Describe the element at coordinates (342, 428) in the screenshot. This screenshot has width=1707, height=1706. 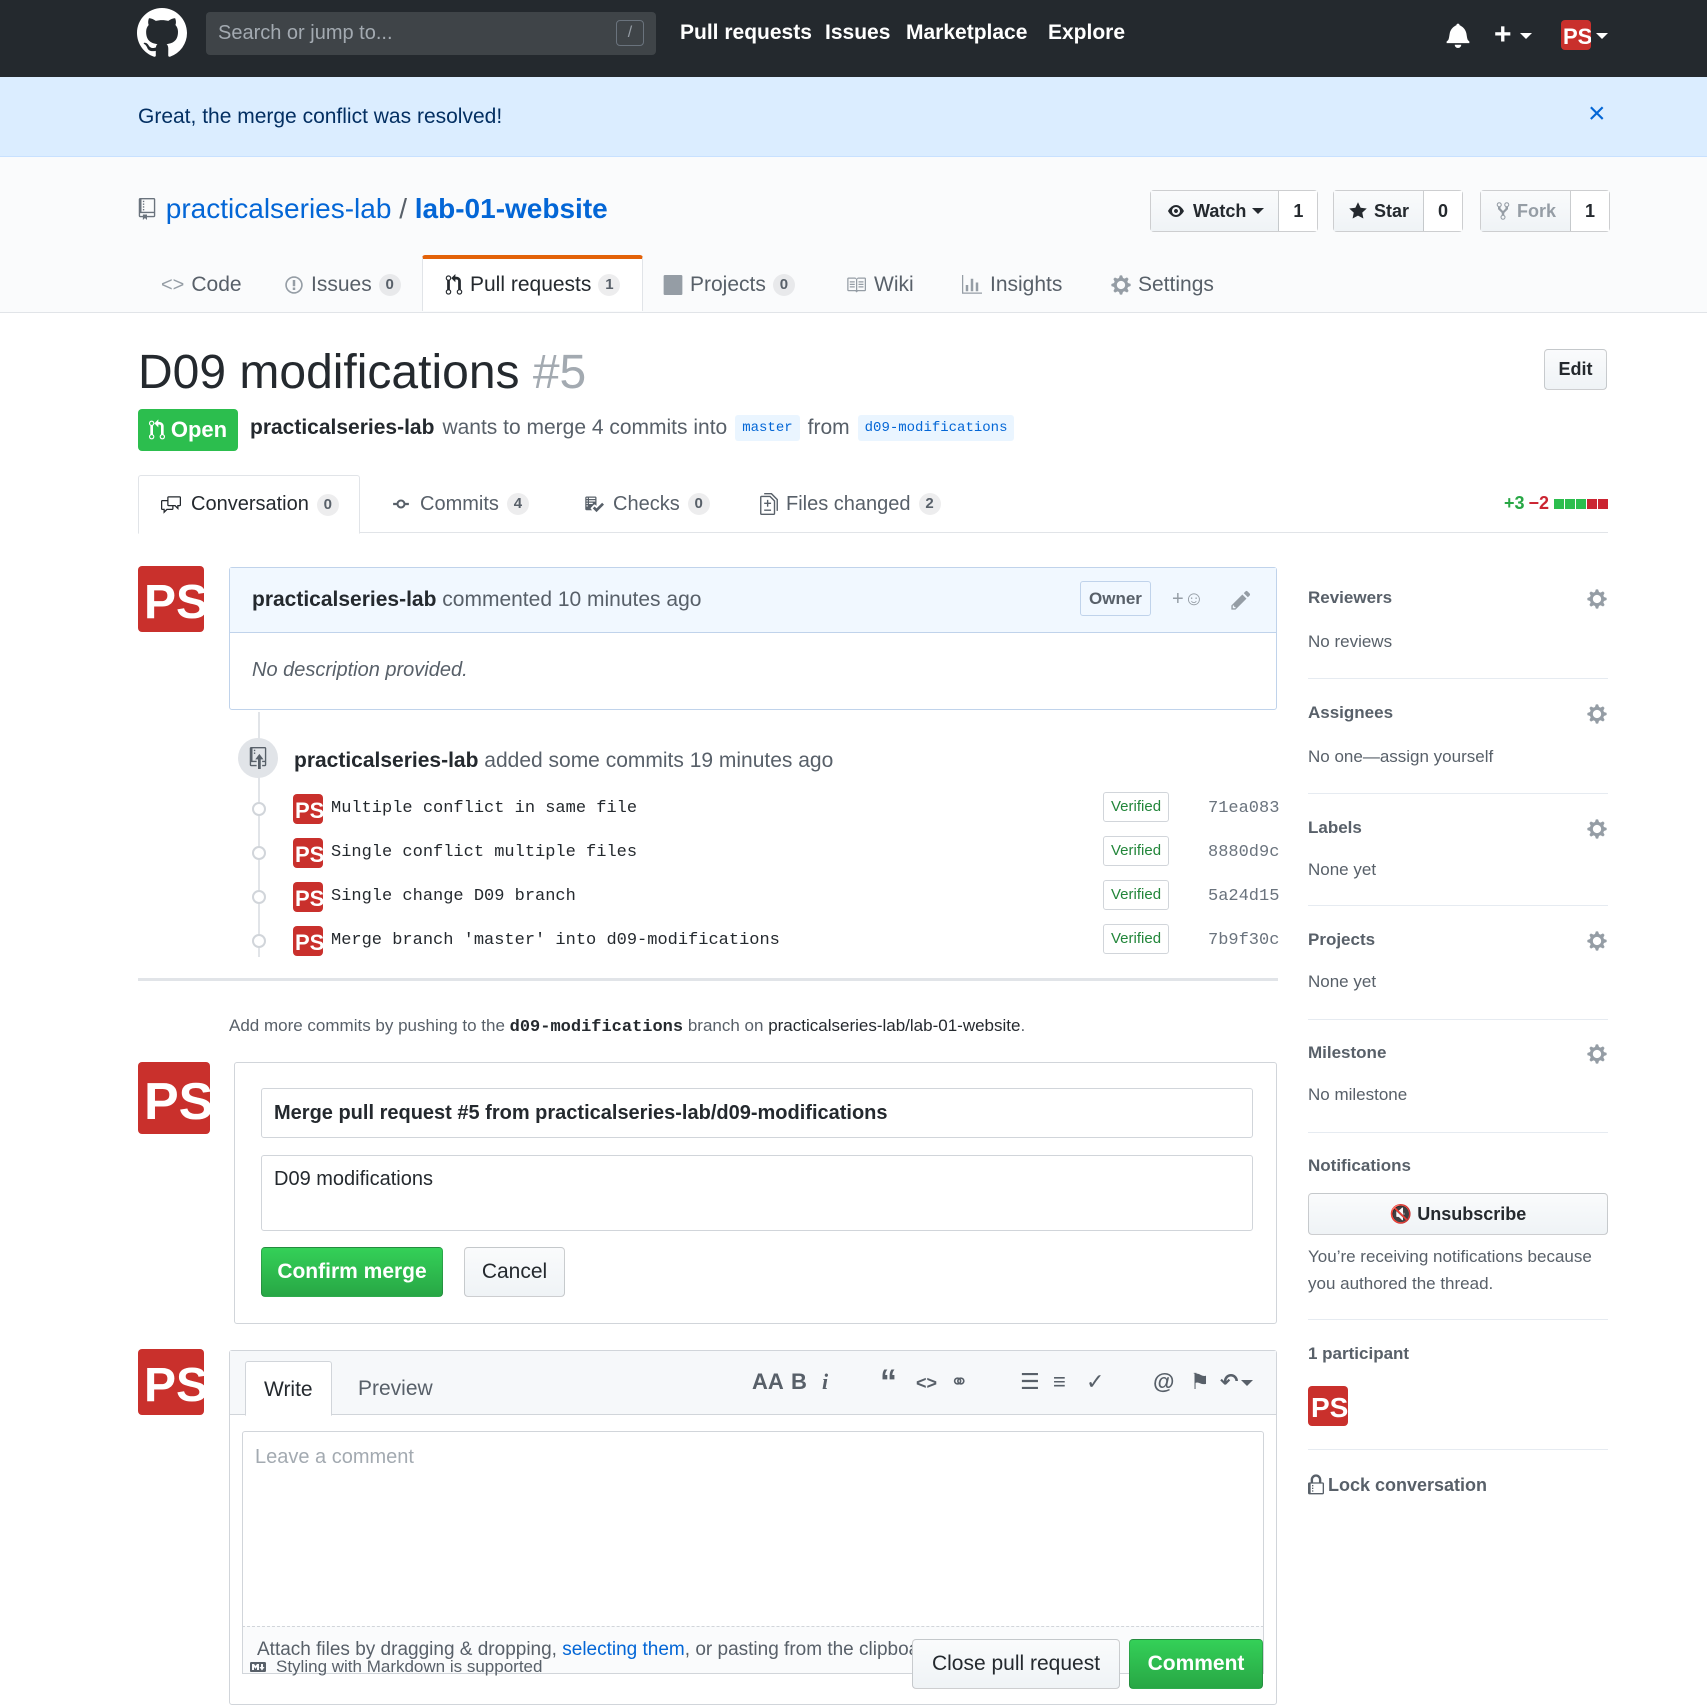
I see `pr-author-link: practicalseries-lab` at that location.